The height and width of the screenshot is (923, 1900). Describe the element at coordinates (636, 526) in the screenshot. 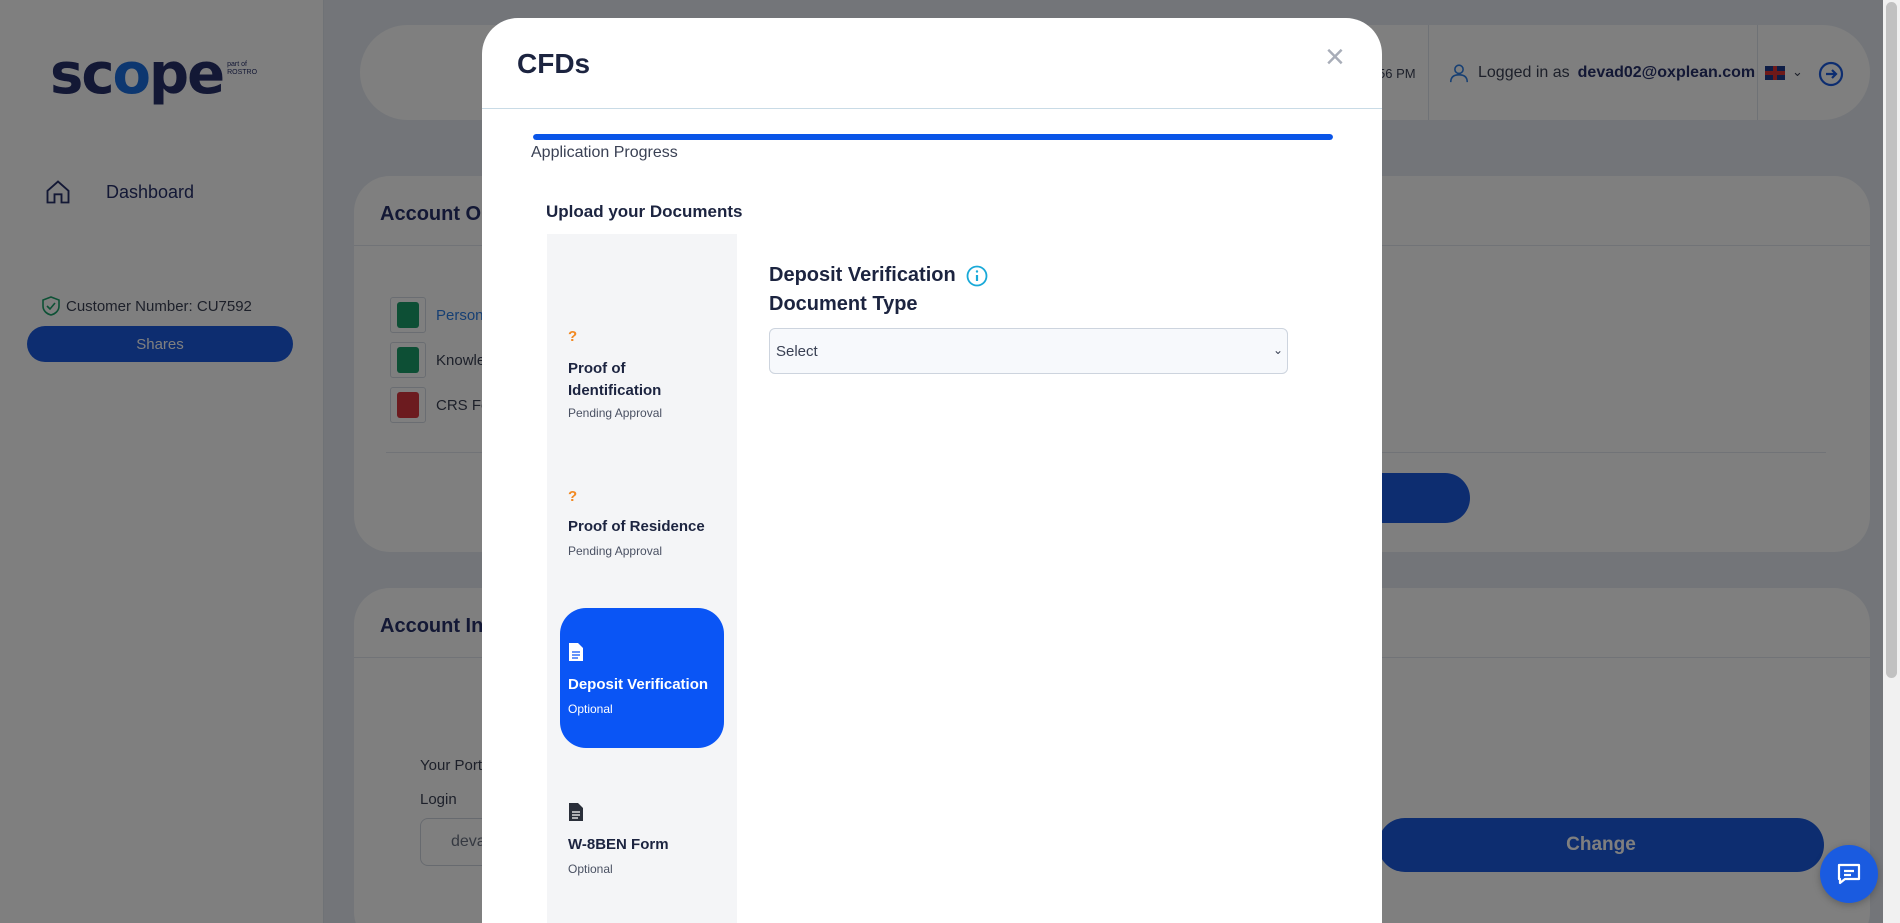

I see `document-name: Proof of Residence` at that location.